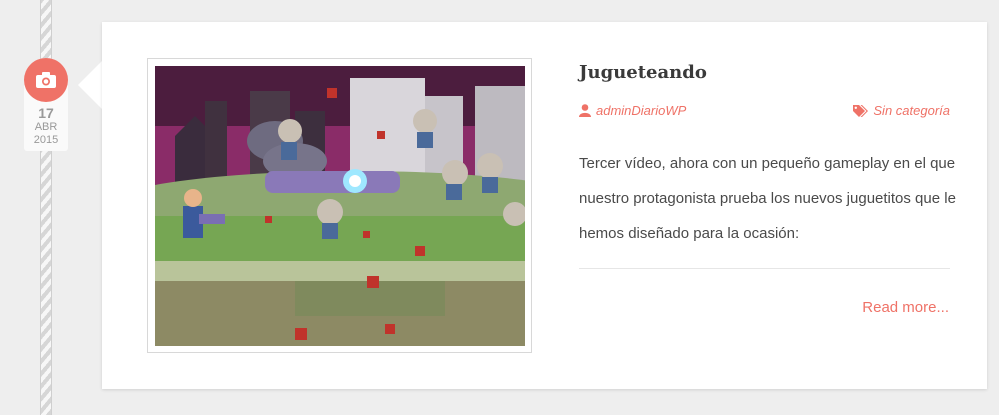 The image size is (999, 415). Describe the element at coordinates (911, 110) in the screenshot. I see `category-name: Sin categoría` at that location.